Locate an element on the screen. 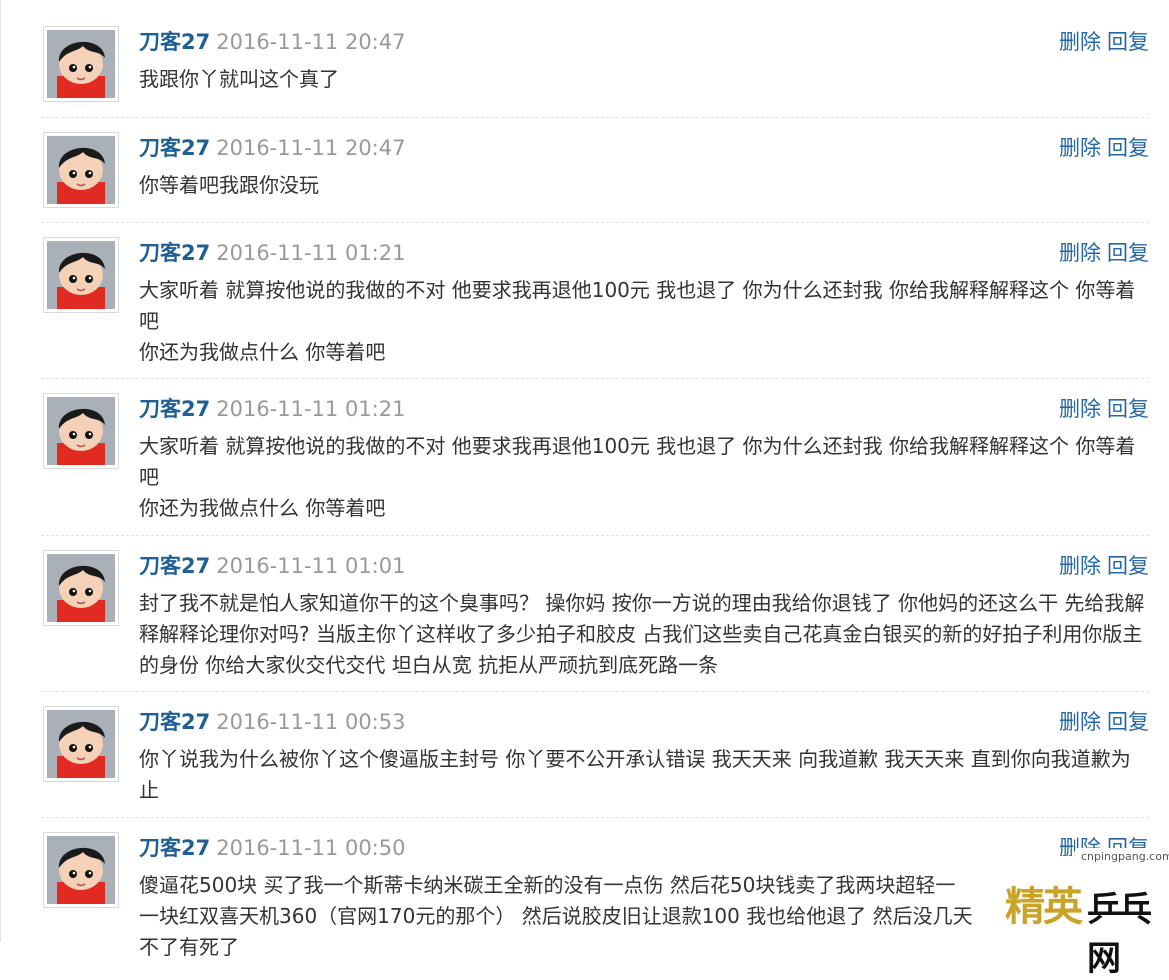 The image size is (1169, 980). post-meta: 刀客27 2016-11-11 00:53 is located at coordinates (272, 722).